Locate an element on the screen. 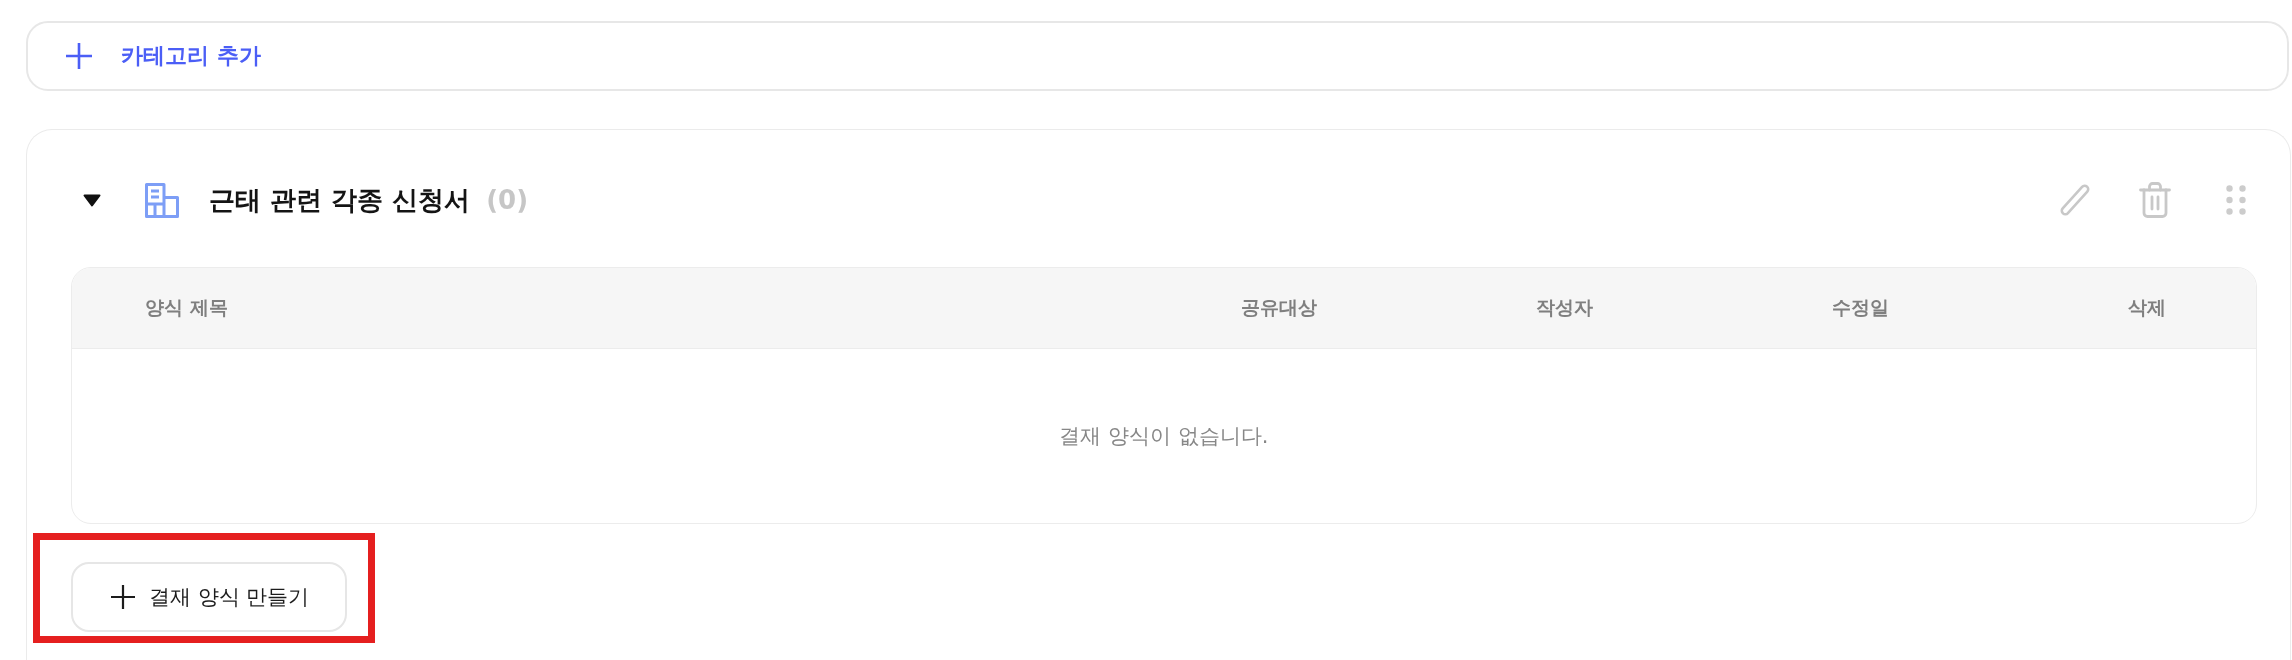 Image resolution: width=2292 pixels, height=660 pixels. building-icon is located at coordinates (162, 200).